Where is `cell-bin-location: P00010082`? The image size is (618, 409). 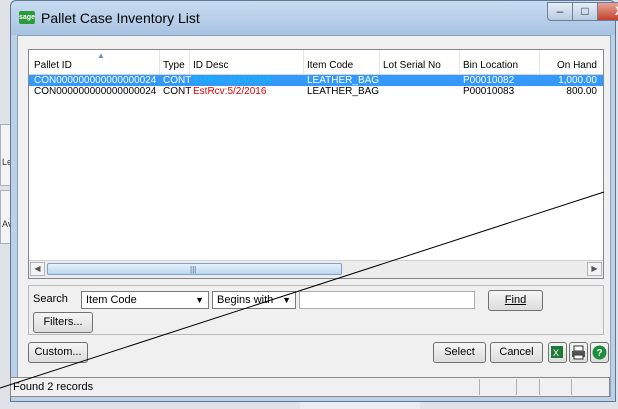 cell-bin-location: P00010082 is located at coordinates (489, 80).